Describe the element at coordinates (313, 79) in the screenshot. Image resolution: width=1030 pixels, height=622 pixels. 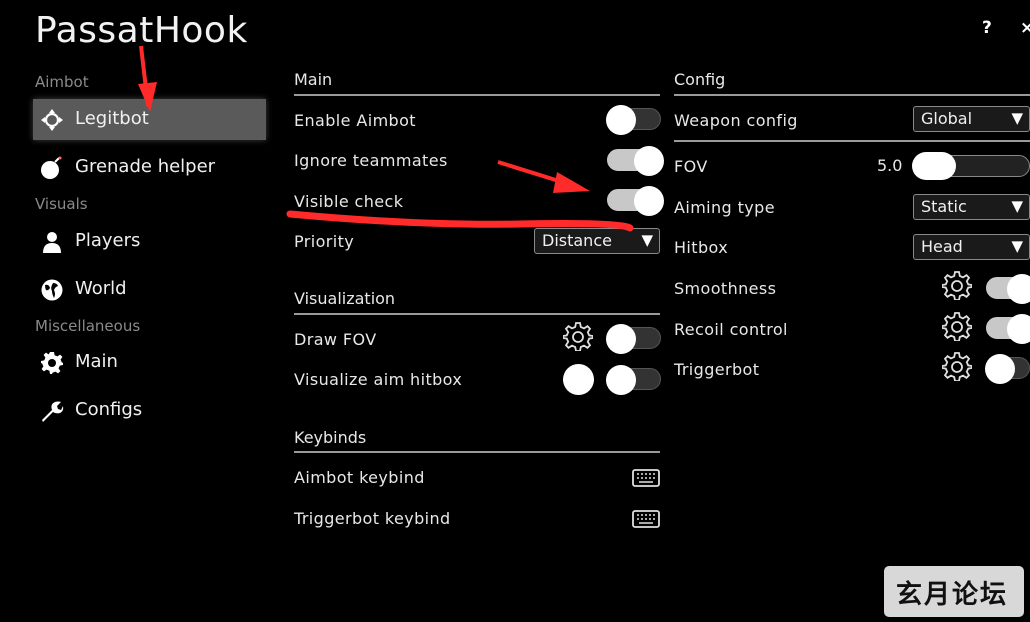
I see `section-title-main: Main` at that location.